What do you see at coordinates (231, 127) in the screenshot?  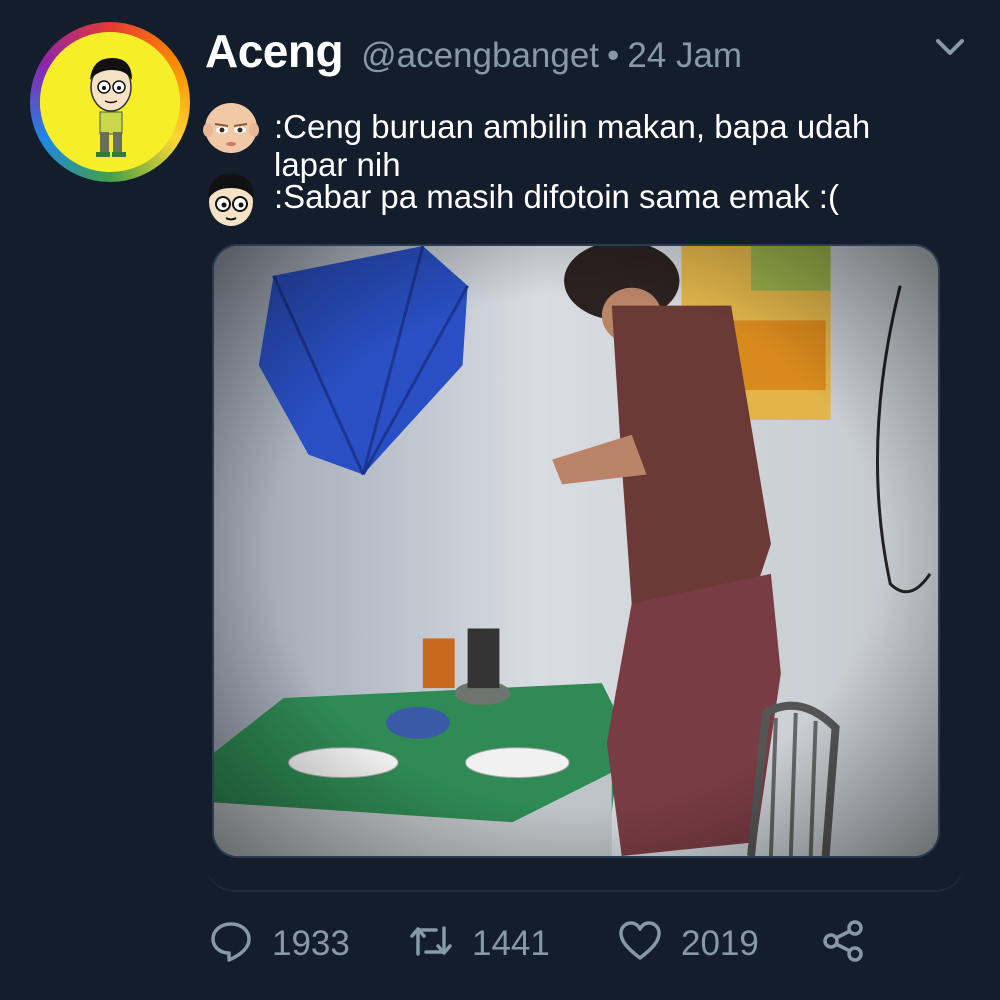 I see `boss-baby-icon` at bounding box center [231, 127].